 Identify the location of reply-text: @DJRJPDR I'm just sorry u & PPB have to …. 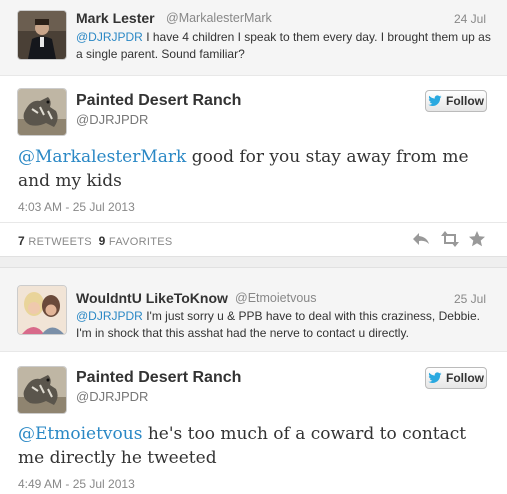
(283, 325).